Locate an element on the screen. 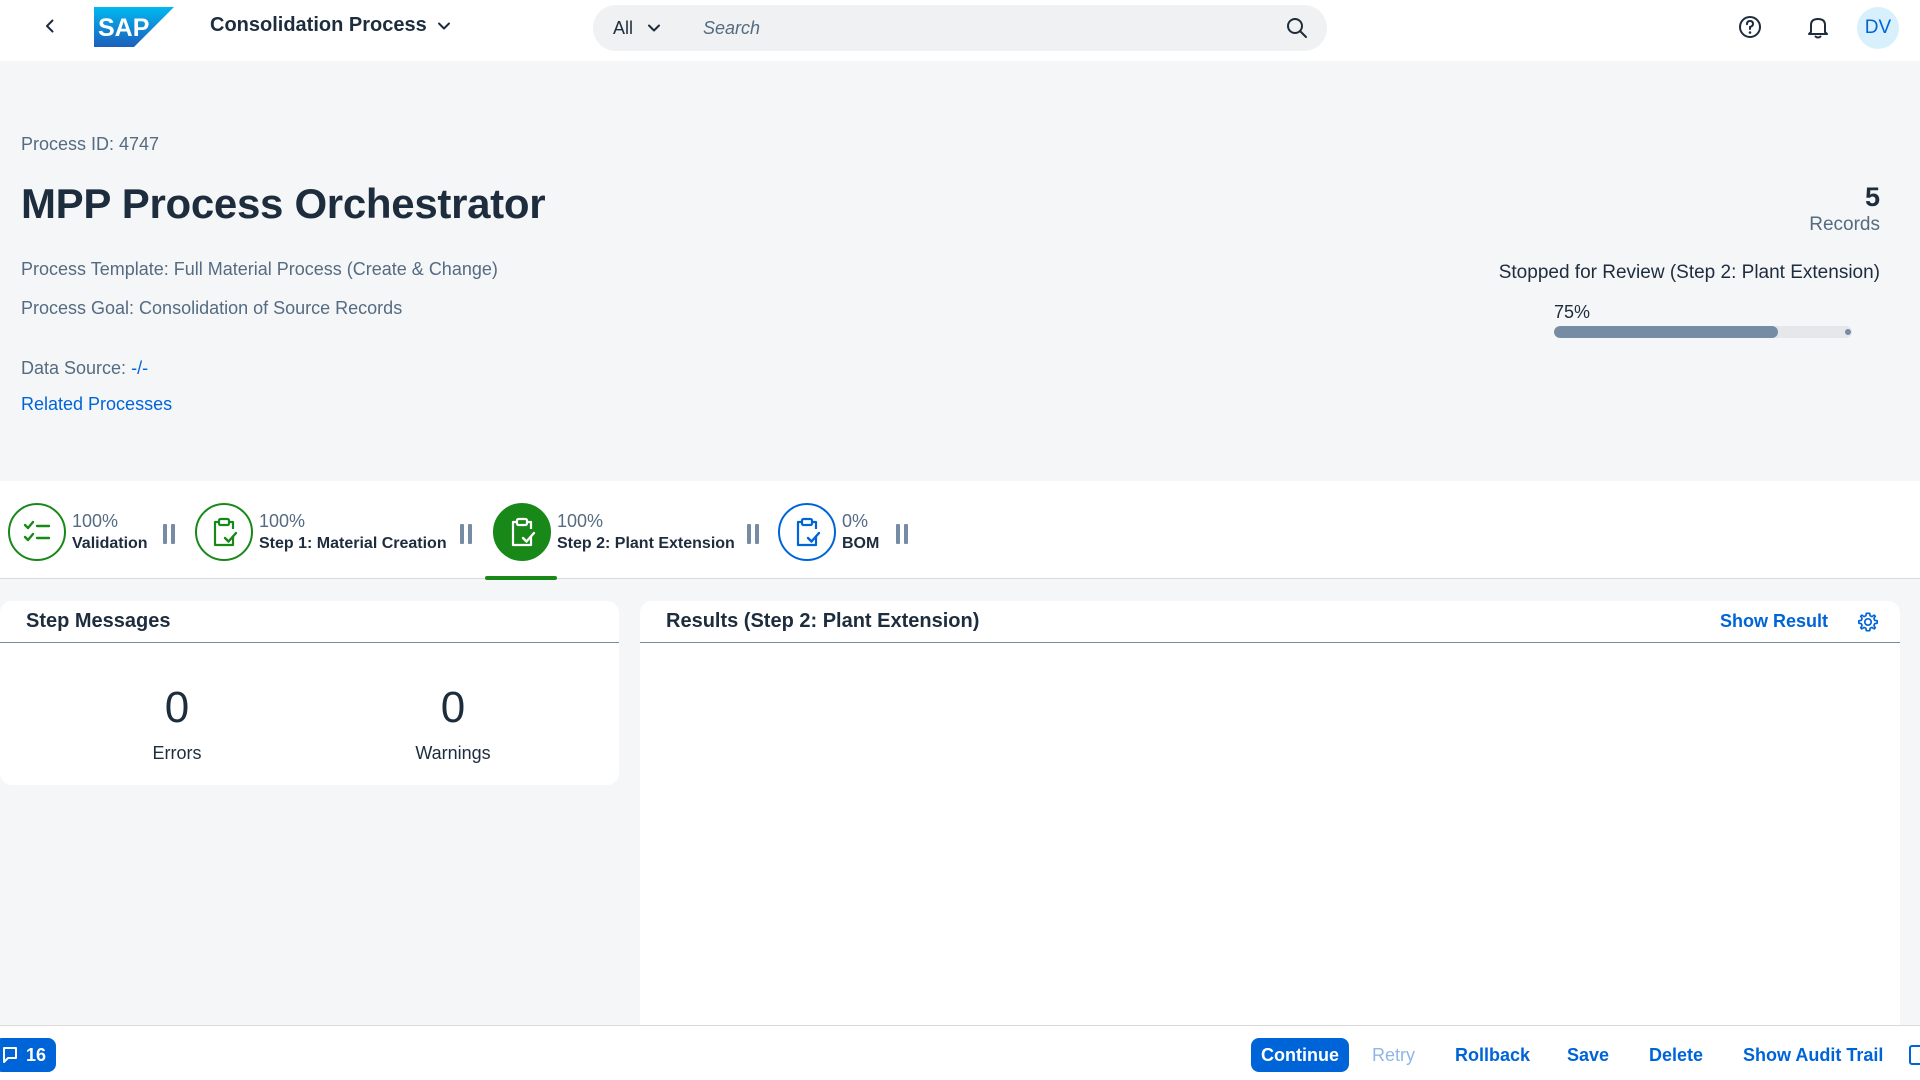 The height and width of the screenshot is (1080, 1920). warnings-counter: 0 Warnings is located at coordinates (453, 723).